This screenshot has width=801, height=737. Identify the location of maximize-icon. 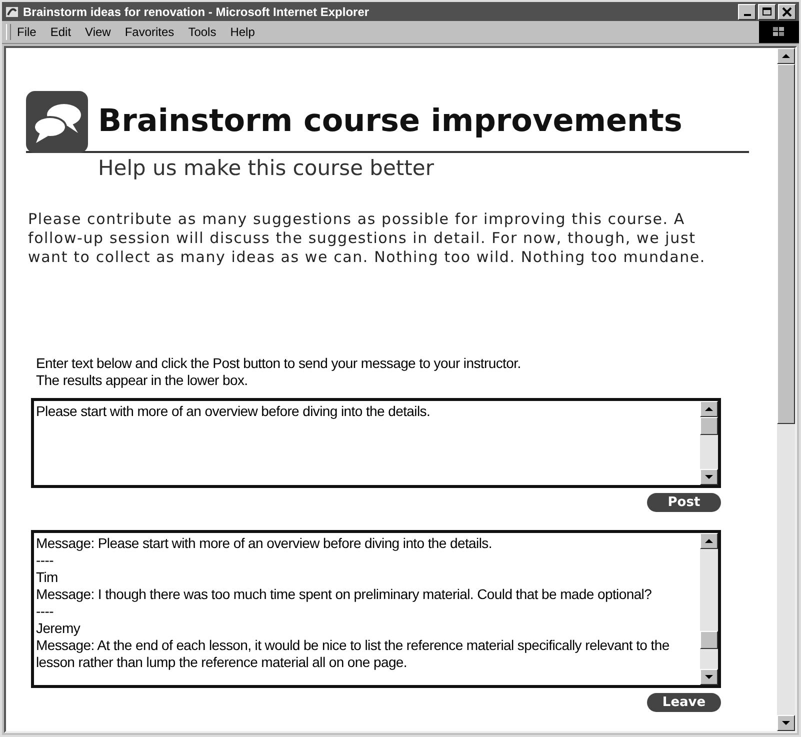
(767, 11).